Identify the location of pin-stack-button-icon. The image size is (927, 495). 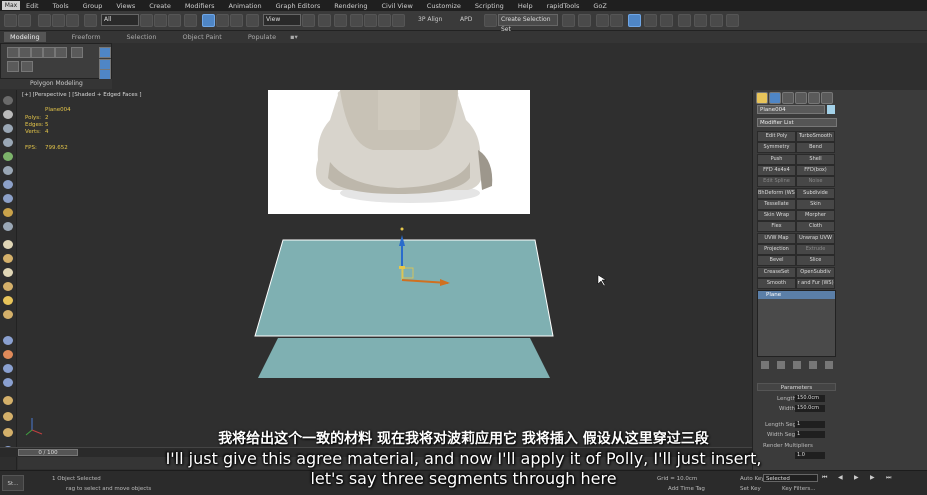
(765, 365).